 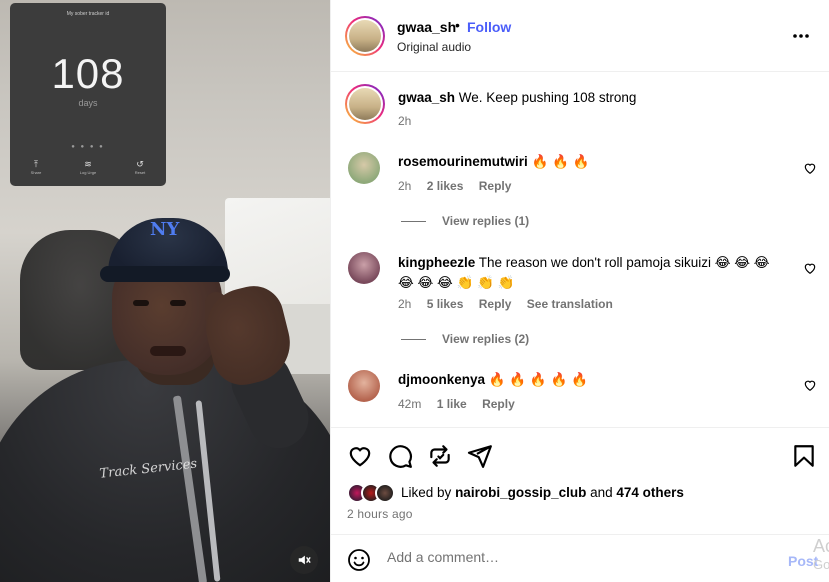 What do you see at coordinates (385, 493) in the screenshot?
I see `liker-avatar` at bounding box center [385, 493].